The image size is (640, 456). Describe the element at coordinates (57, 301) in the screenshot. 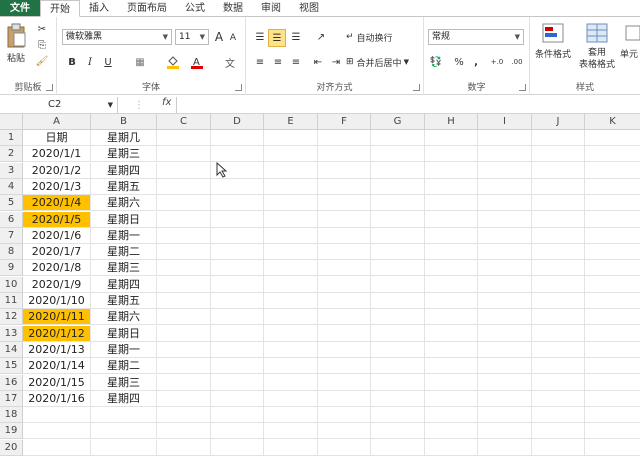

I see `cell-date: 2020/1/10` at that location.